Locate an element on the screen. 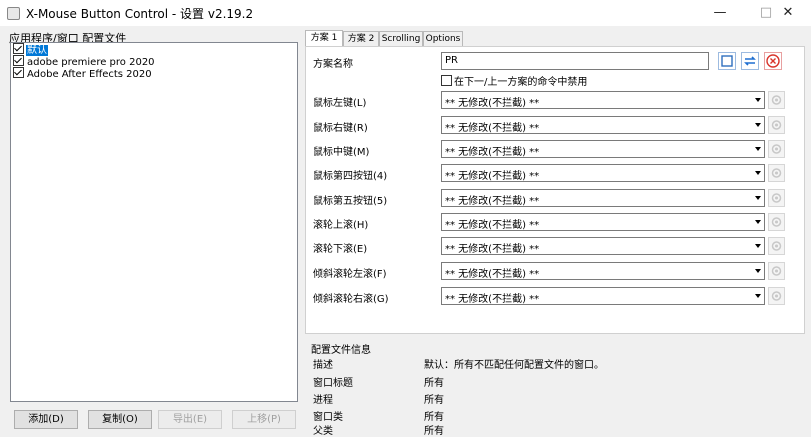 The height and width of the screenshot is (437, 811). close-button: ✕ is located at coordinates (788, 13).